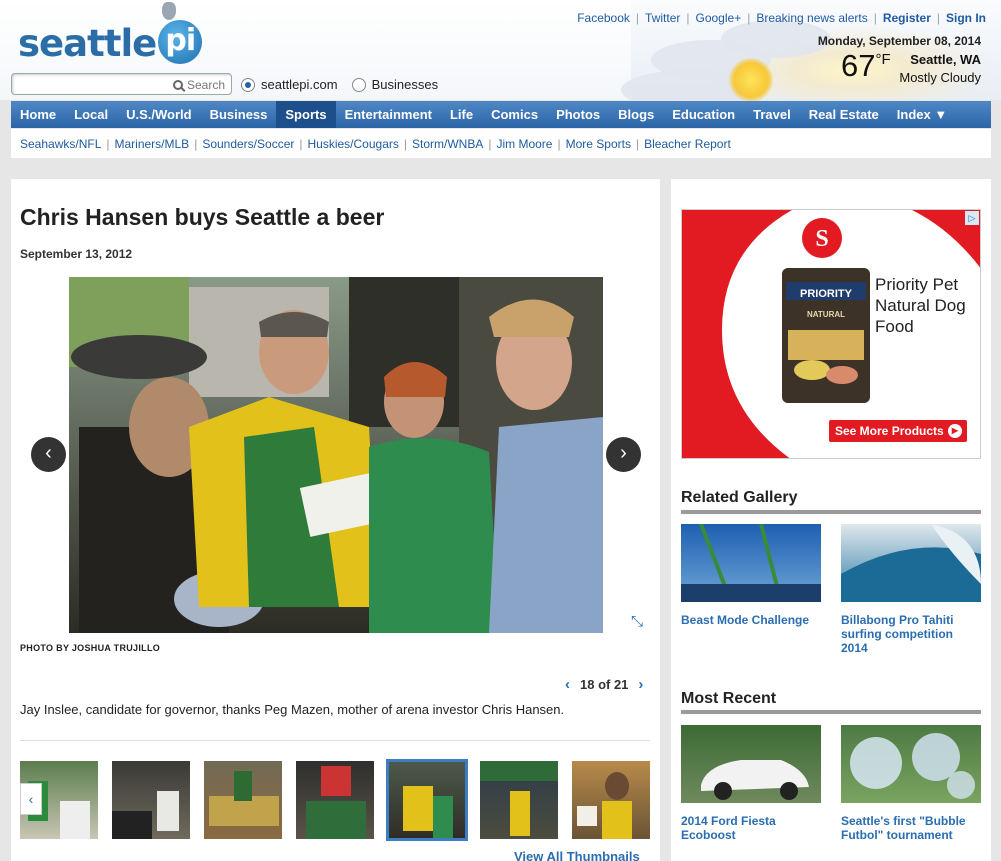 The height and width of the screenshot is (861, 1001). I want to click on view-all-thumbnails-link: View All Thumbnails, so click(577, 855).